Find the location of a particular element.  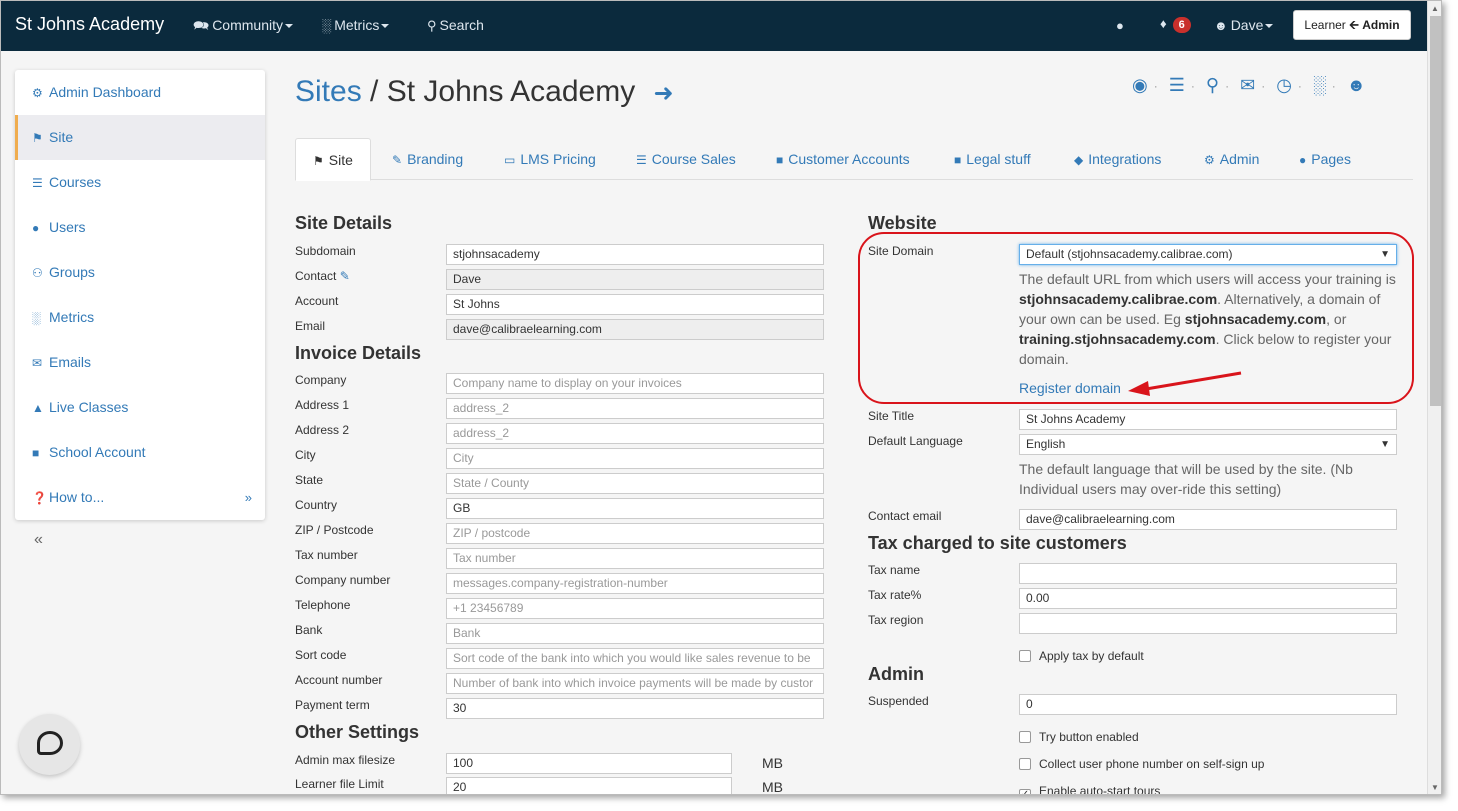

collect-phone-checkbox is located at coordinates (1025, 764).